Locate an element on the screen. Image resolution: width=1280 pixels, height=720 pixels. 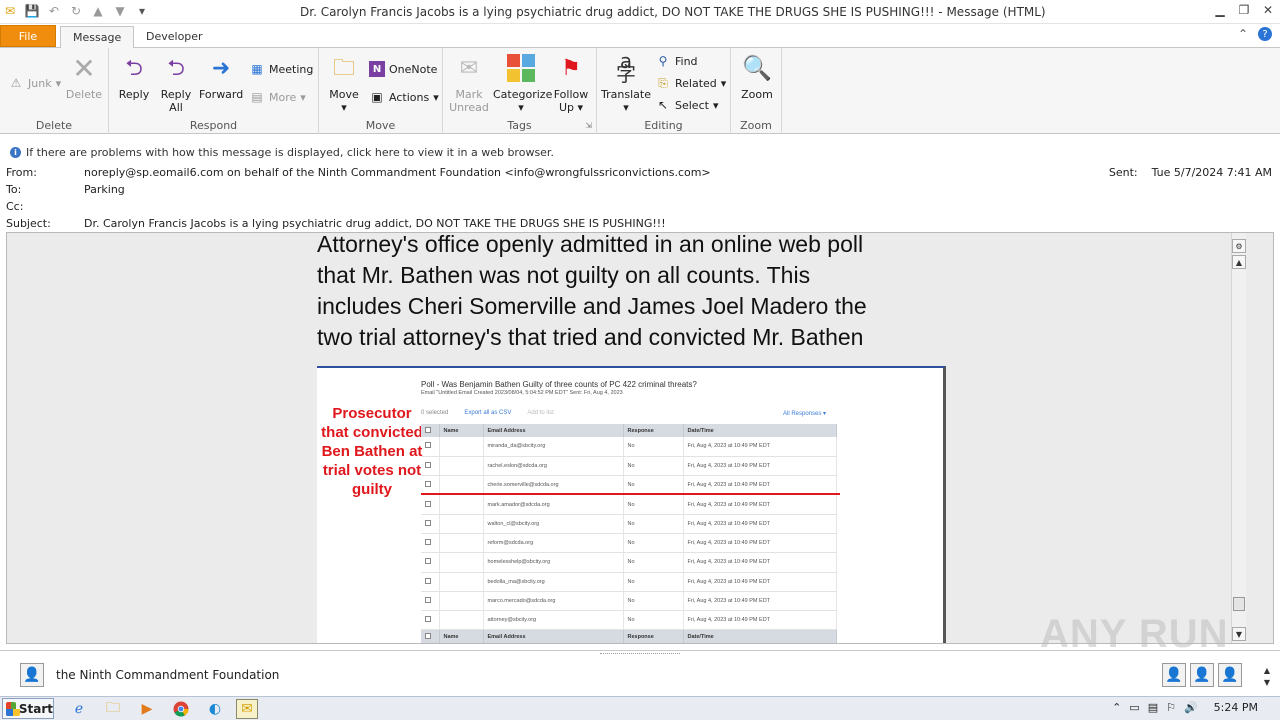
poll-export-link: Export all as CSV is located at coordinates (488, 413).